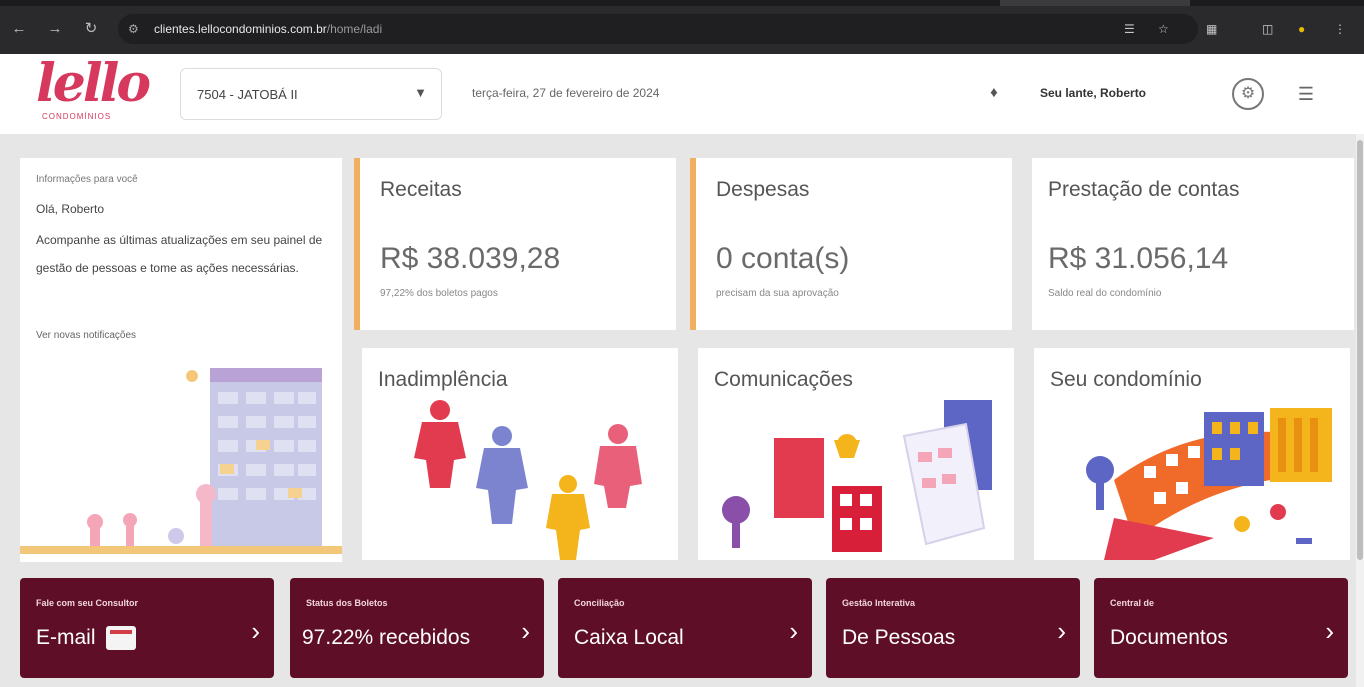  What do you see at coordinates (1306, 94) in the screenshot?
I see `menu-icon: ☰` at bounding box center [1306, 94].